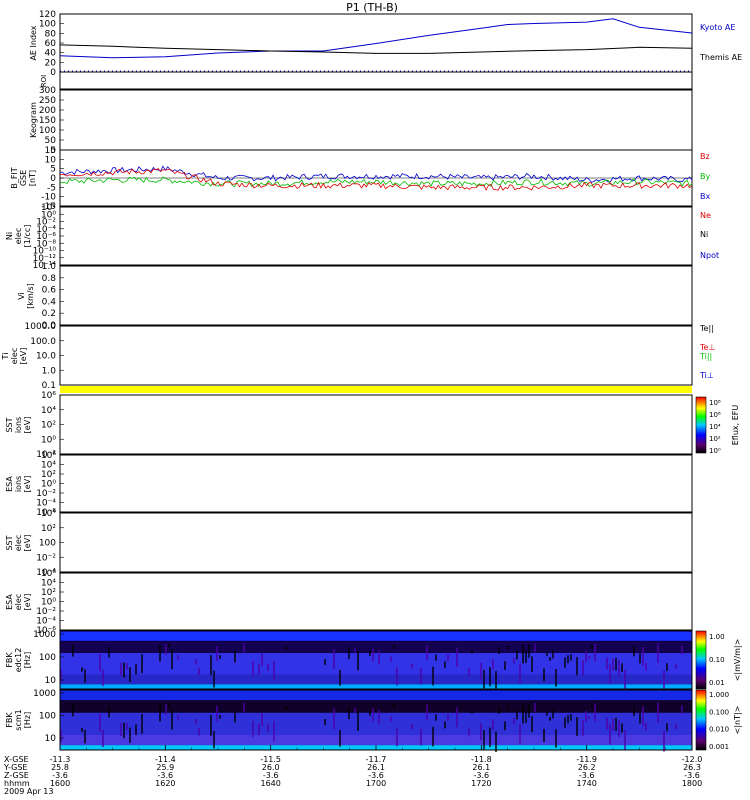 The width and height of the screenshot is (750, 800). What do you see at coordinates (28, 791) in the screenshot?
I see `x-row-label: 2009 Apr 13` at bounding box center [28, 791].